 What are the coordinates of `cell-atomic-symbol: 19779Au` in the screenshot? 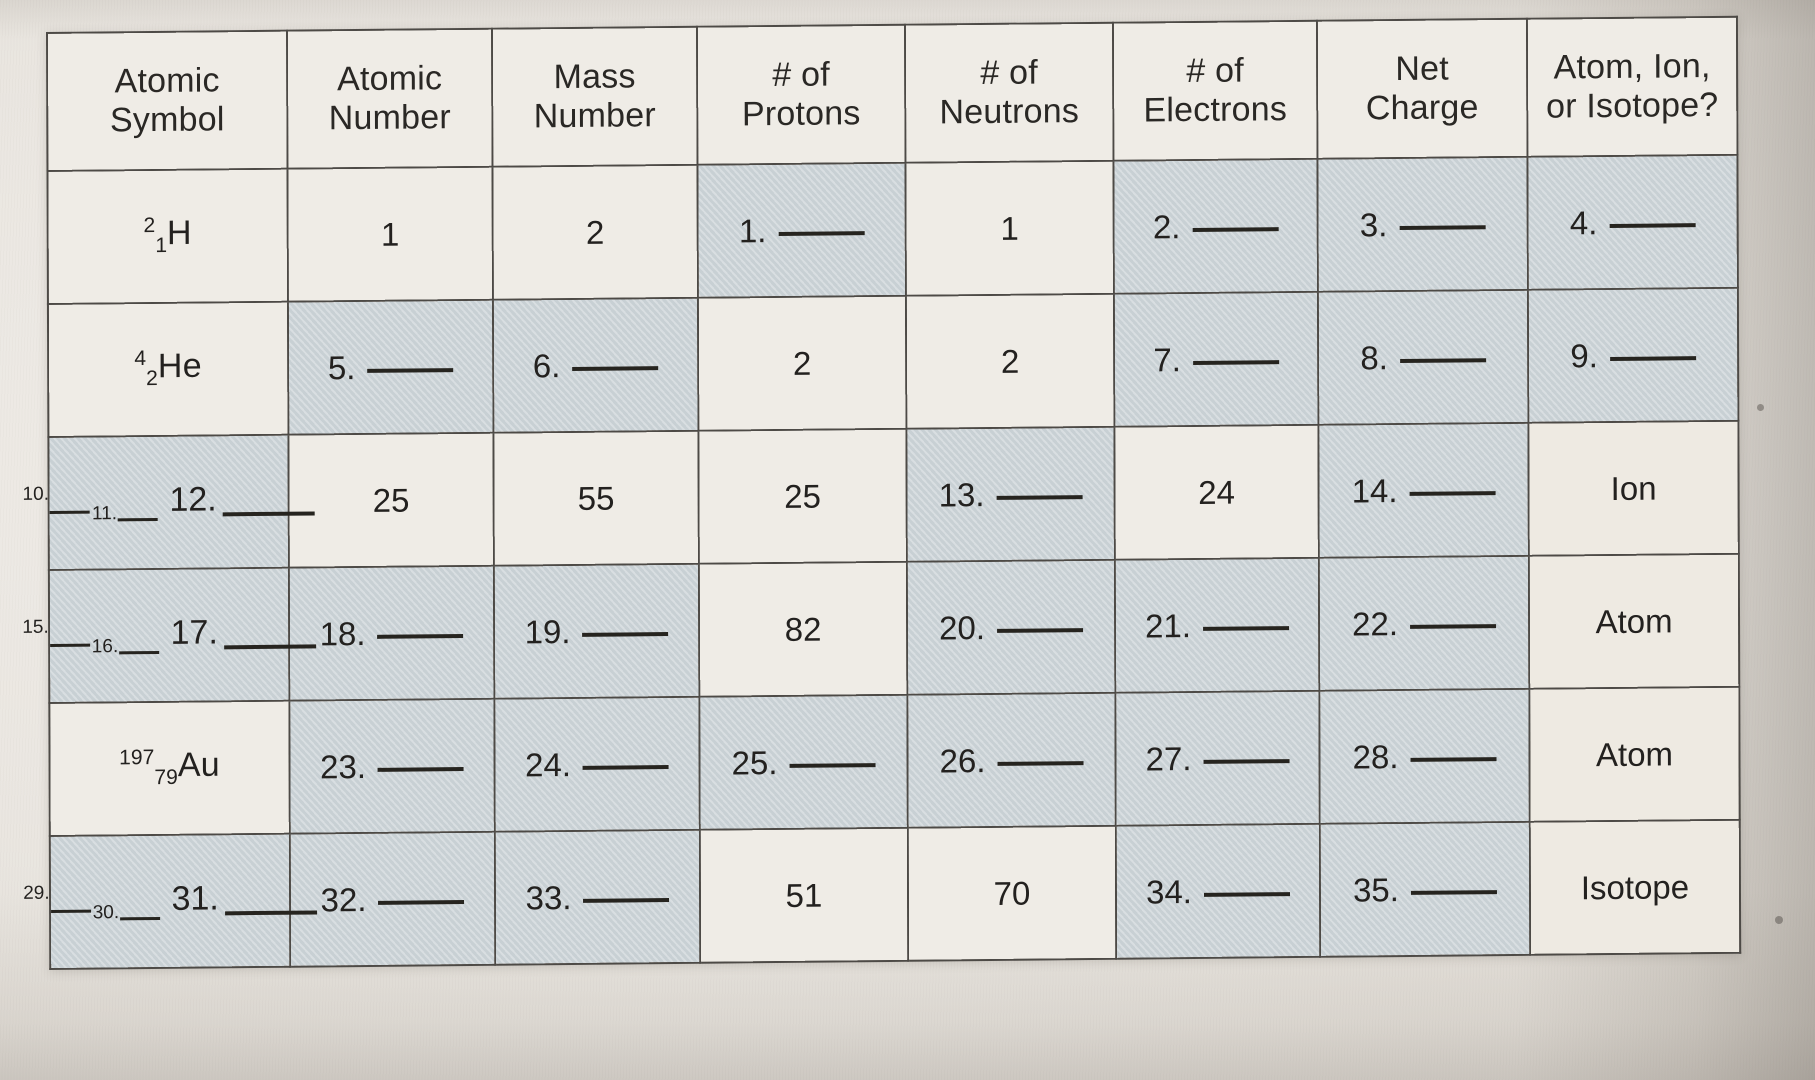 It's located at (169, 768).